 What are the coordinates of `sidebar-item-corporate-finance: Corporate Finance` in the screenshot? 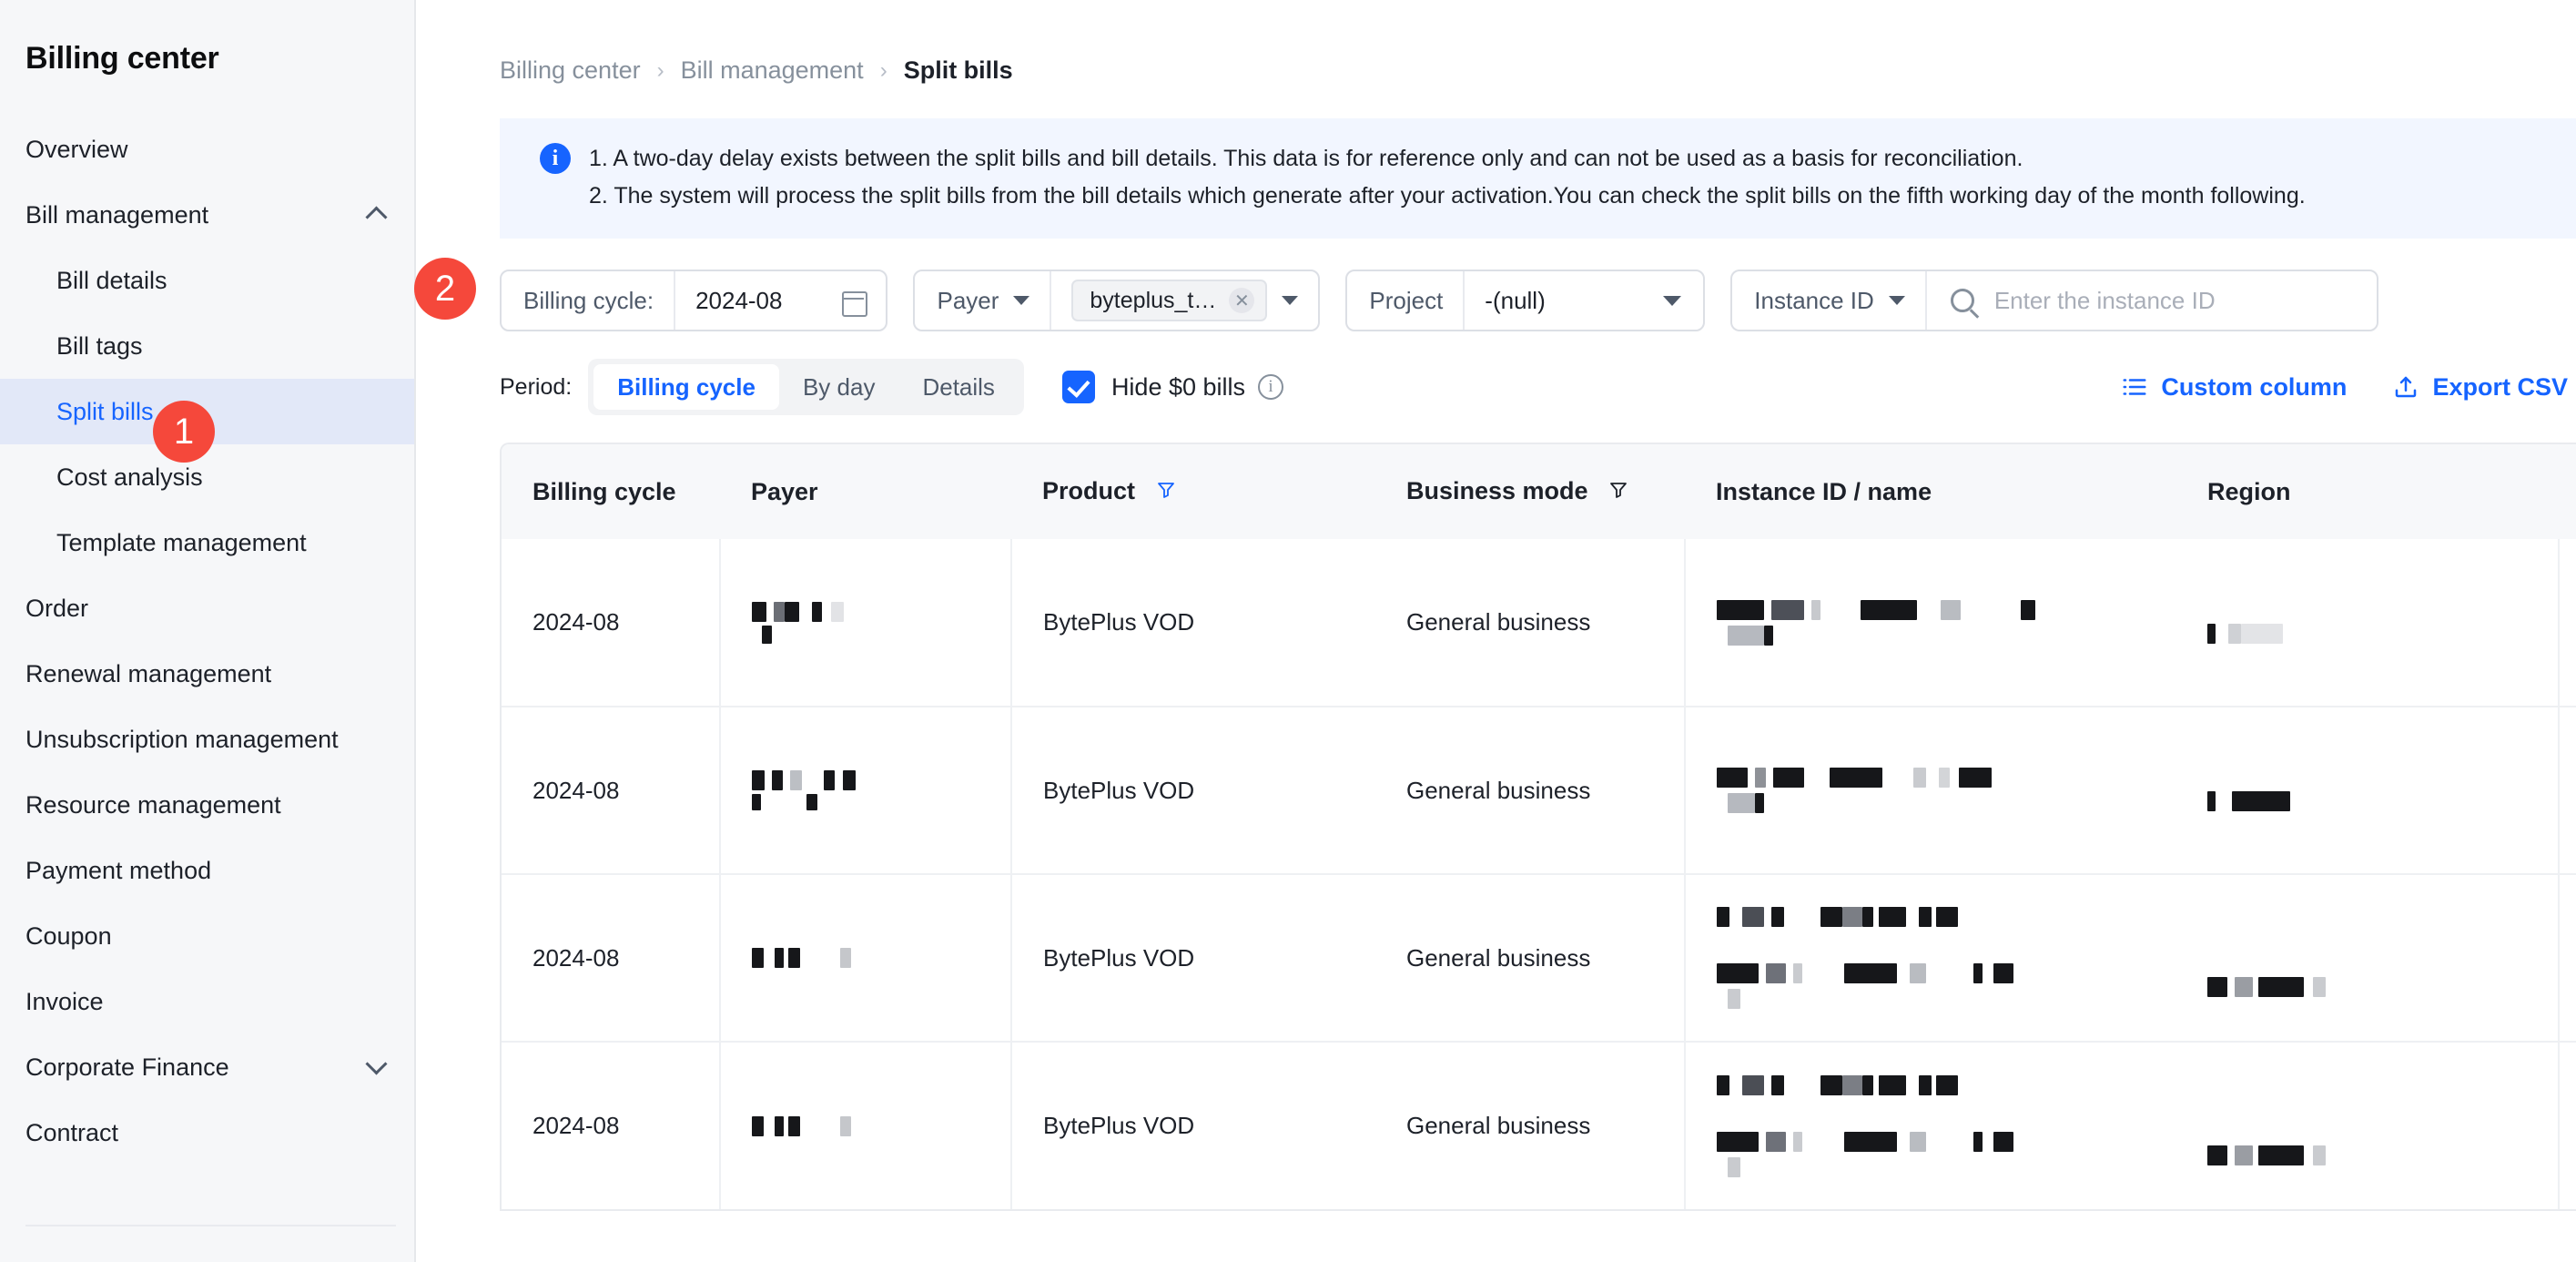 It's located at (207, 1067).